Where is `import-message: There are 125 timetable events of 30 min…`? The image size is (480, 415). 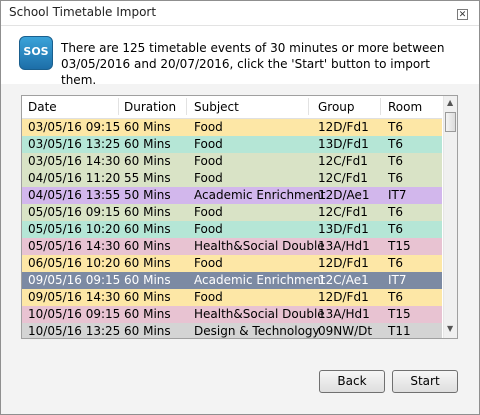 import-message: There are 125 timetable events of 30 min… is located at coordinates (253, 64).